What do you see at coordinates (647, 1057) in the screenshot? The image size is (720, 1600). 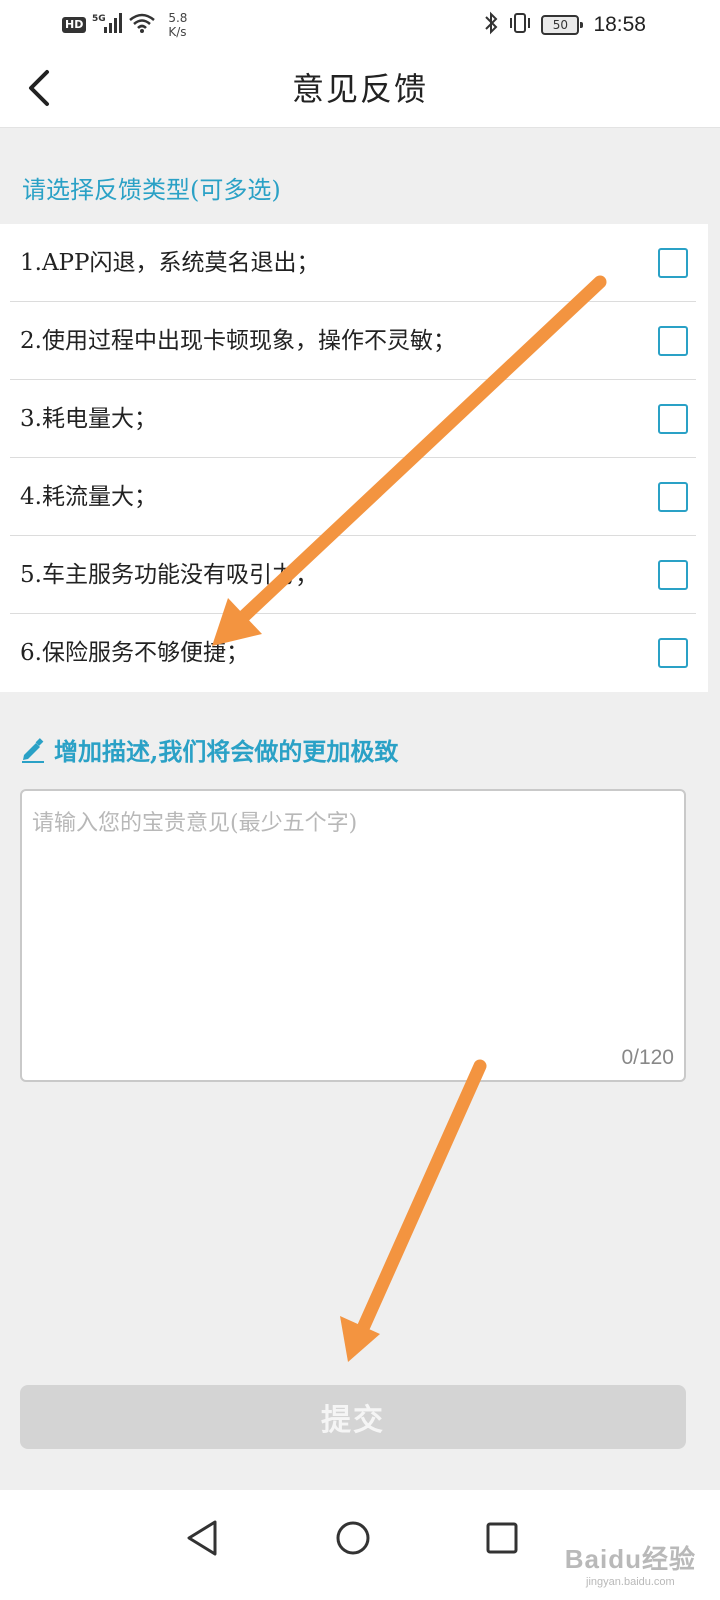 I see `char-count: 0/120` at bounding box center [647, 1057].